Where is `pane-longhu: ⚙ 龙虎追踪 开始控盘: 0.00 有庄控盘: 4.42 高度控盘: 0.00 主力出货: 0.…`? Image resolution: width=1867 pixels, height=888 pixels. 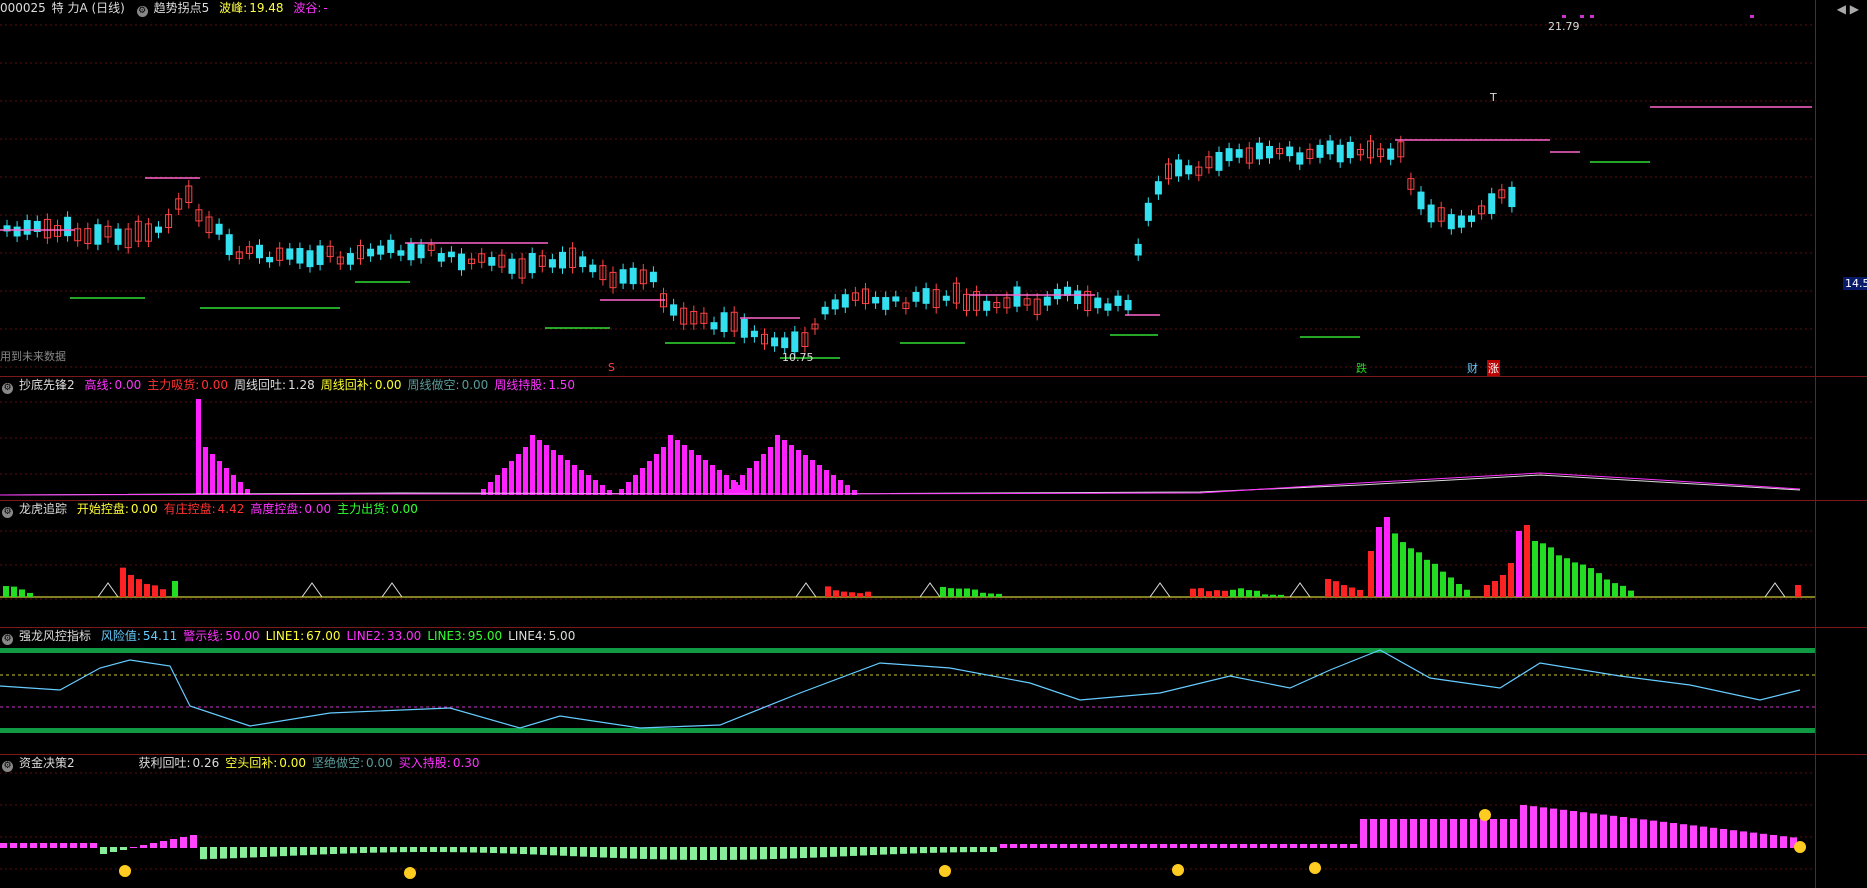 pane-longhu: ⚙ 龙虎追踪 开始控盘: 0.00 有庄控盘: 4.42 高度控盘: 0.00 主力出货: 0.… is located at coordinates (933, 564).